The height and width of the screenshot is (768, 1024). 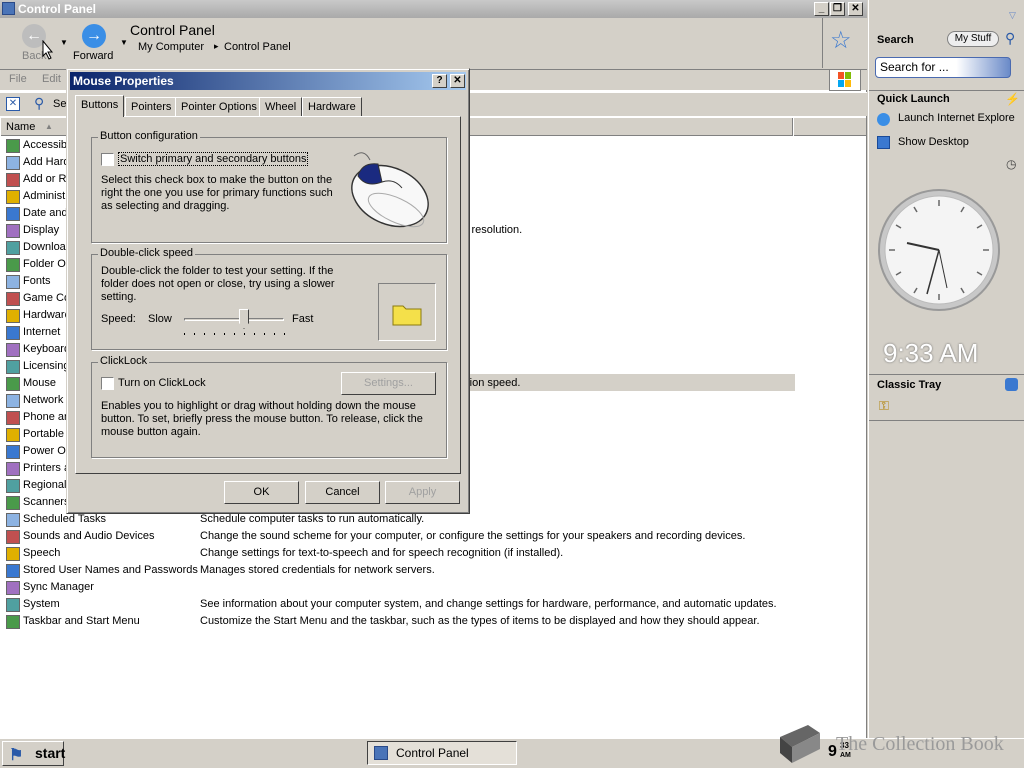 What do you see at coordinates (931, 353) in the screenshot?
I see `digital-clock: 9:33 AM` at bounding box center [931, 353].